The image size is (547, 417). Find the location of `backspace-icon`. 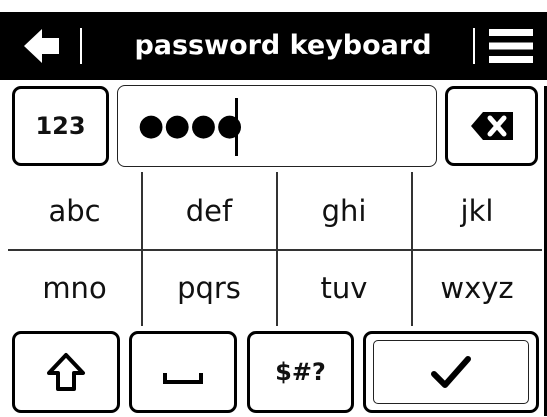

backspace-icon is located at coordinates (491, 126).